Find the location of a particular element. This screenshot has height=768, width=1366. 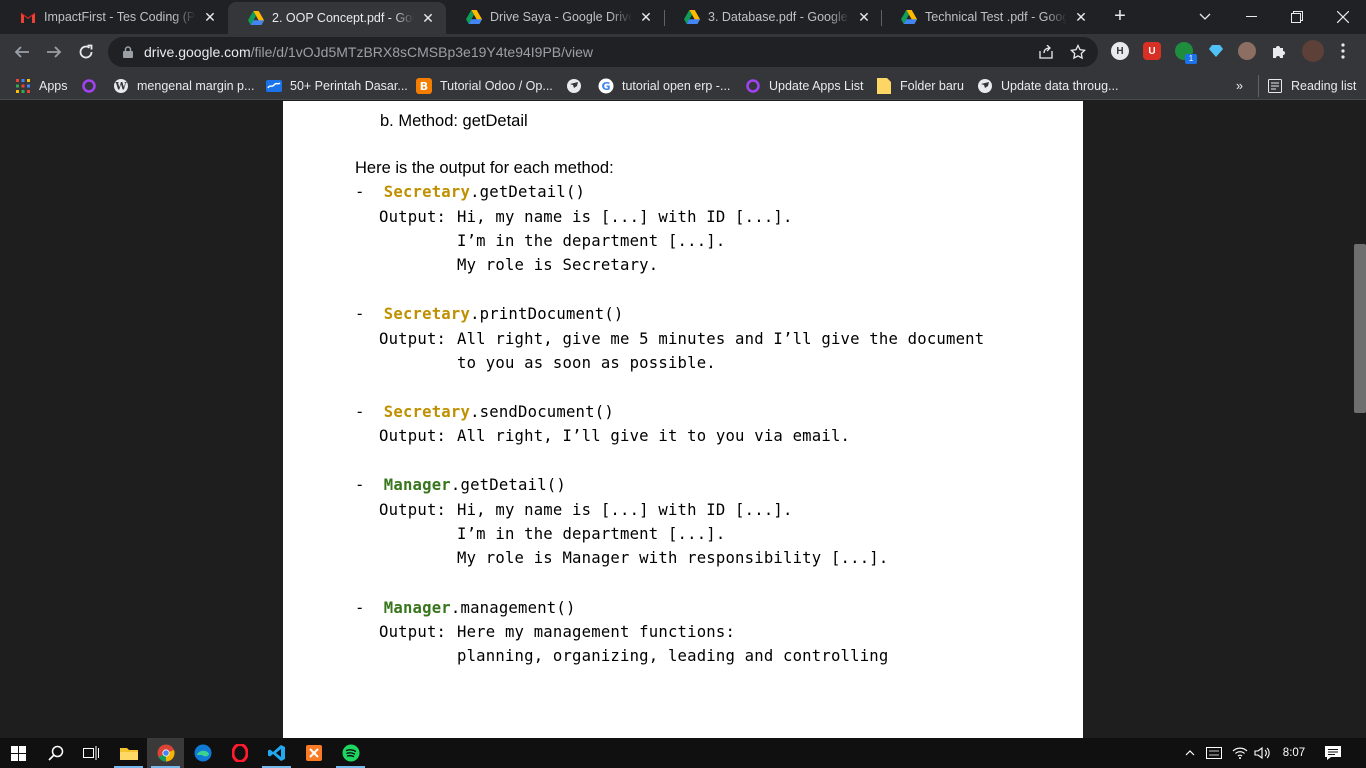

svg-text: G is located at coordinates (605, 86).